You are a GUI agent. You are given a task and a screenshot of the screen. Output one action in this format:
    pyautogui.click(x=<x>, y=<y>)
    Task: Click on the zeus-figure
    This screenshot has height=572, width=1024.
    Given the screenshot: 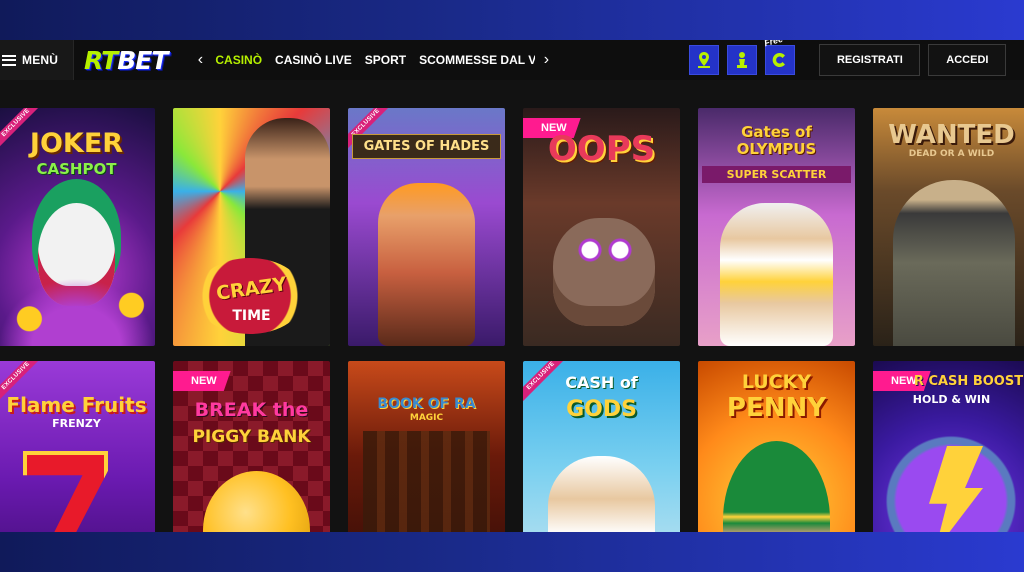 What is the action you would take?
    pyautogui.click(x=776, y=274)
    